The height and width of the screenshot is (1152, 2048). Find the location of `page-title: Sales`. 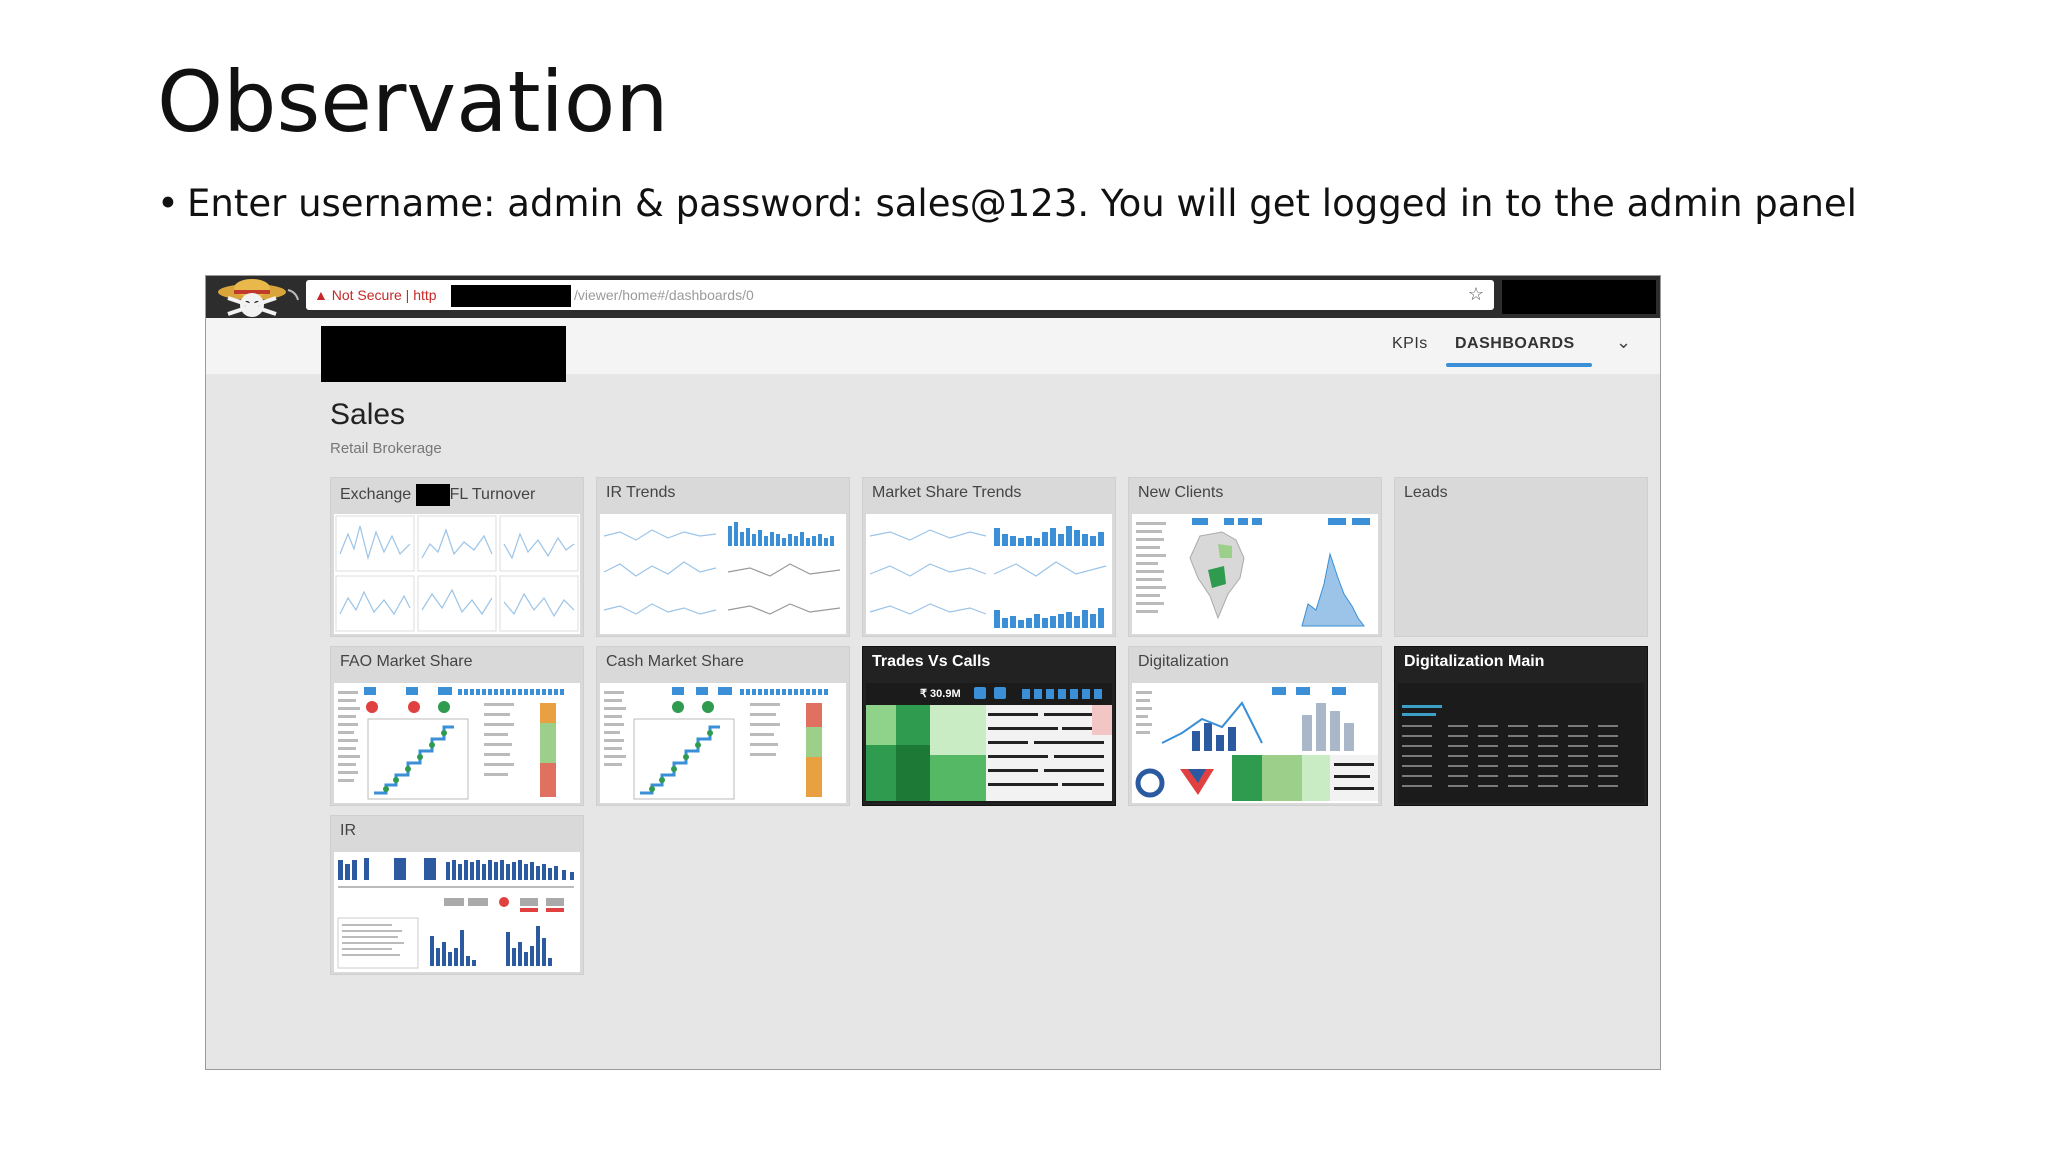

page-title: Sales is located at coordinates (368, 414).